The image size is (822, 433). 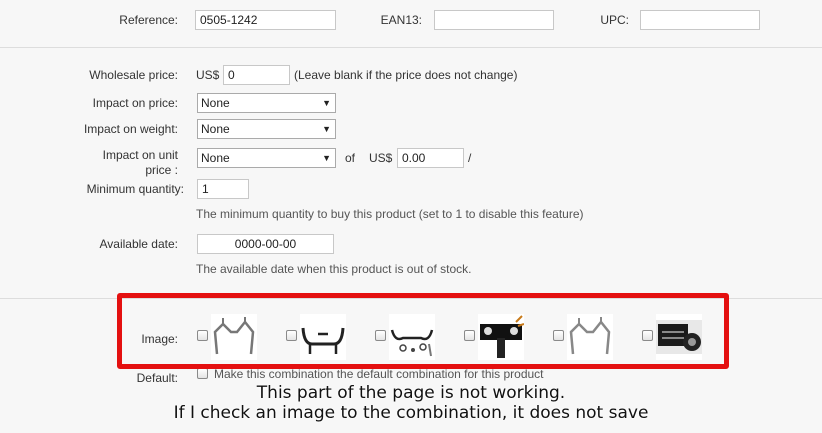 What do you see at coordinates (401, 20) in the screenshot?
I see `ean13-label: EAN13:` at bounding box center [401, 20].